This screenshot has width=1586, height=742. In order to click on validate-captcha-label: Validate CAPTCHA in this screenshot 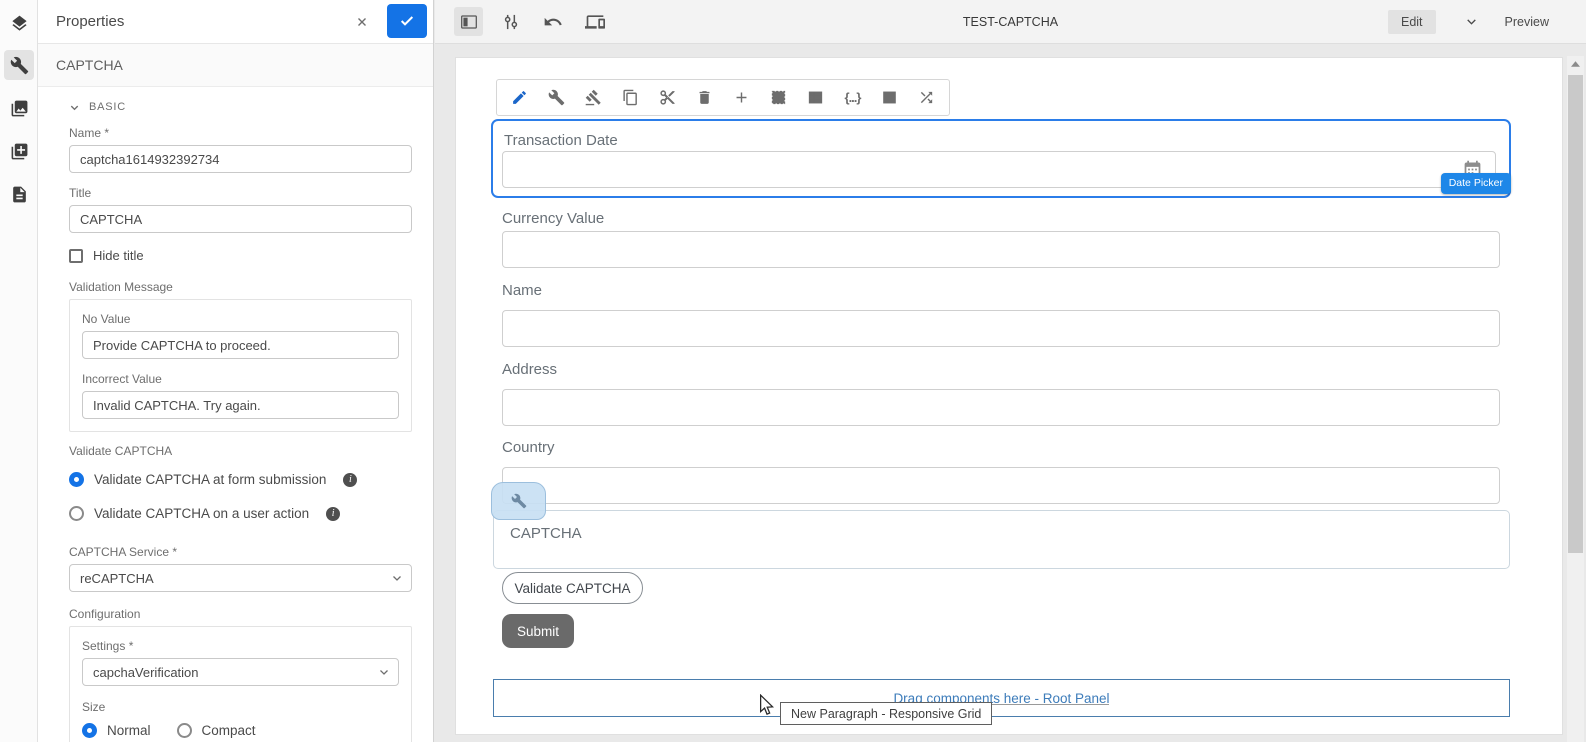, I will do `click(121, 451)`.